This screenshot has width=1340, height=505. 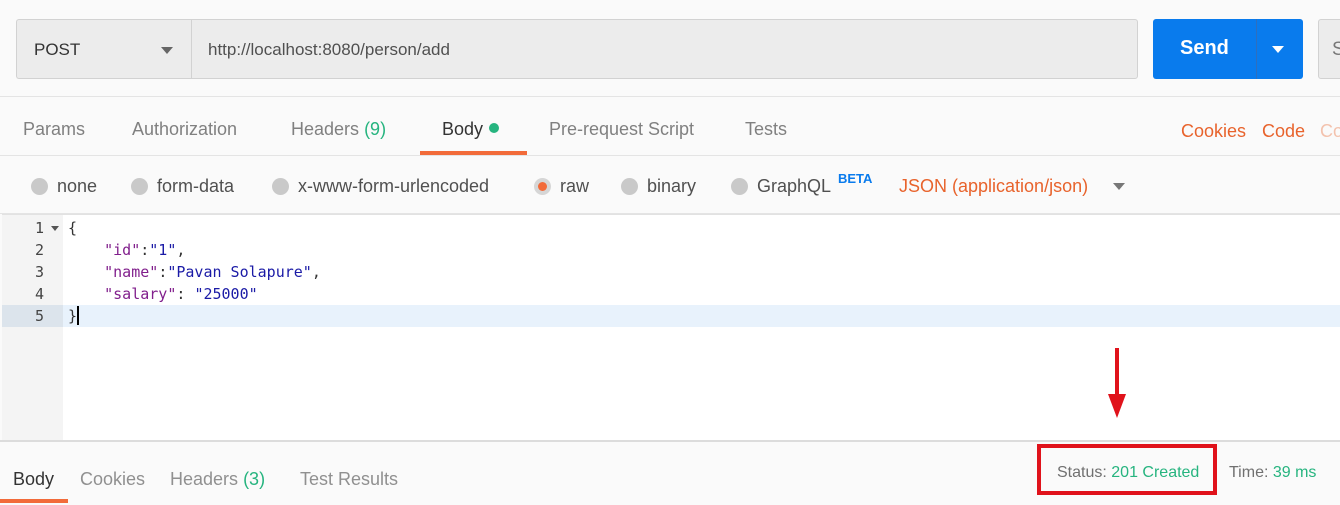 What do you see at coordinates (575, 186) in the screenshot?
I see `radio-raw-label: raw` at bounding box center [575, 186].